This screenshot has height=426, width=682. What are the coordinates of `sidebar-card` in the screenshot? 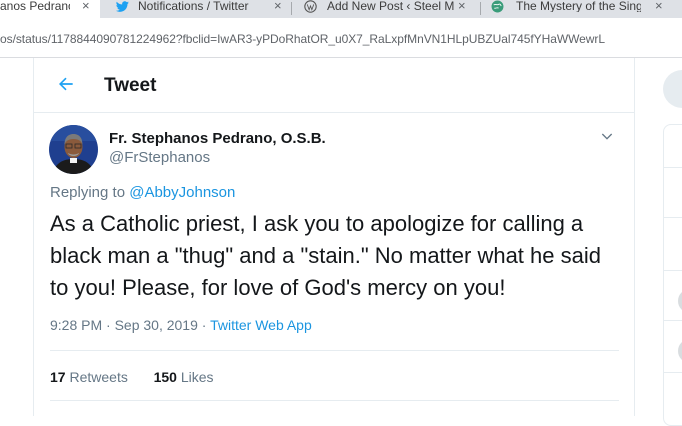 It's located at (672, 275).